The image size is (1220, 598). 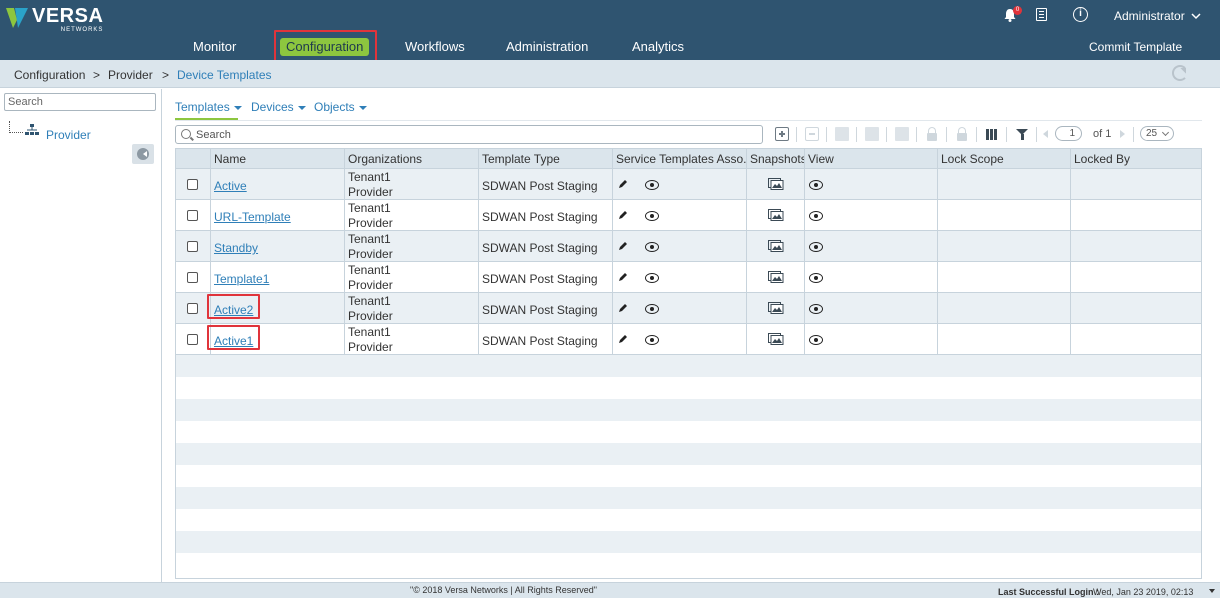 I want to click on grid-search-input, so click(x=476, y=134).